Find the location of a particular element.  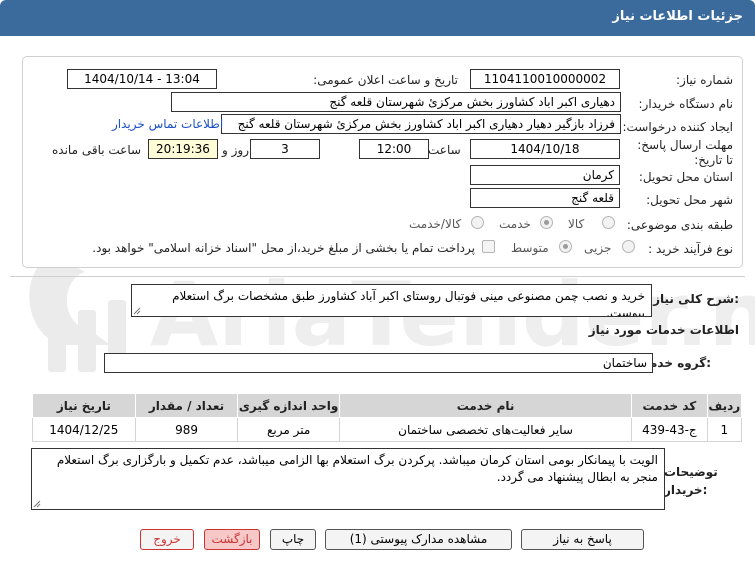

col-need-date: تاریخ نیاز is located at coordinates (84, 405).